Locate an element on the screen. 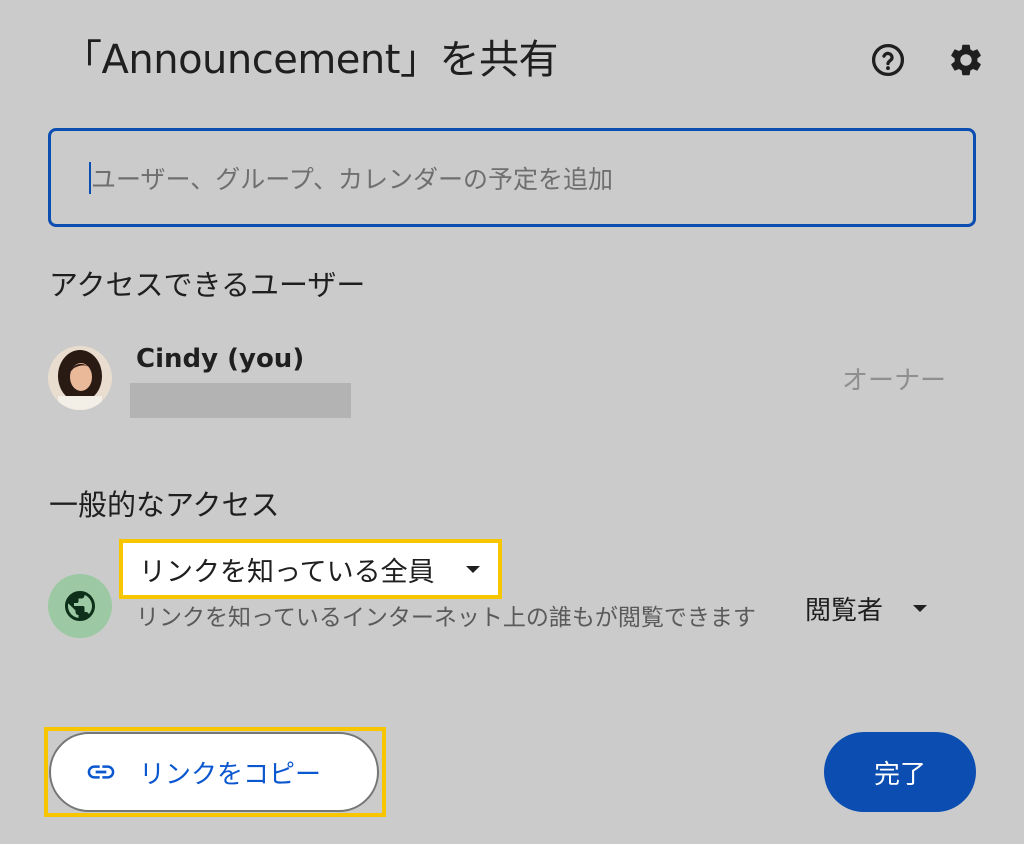 The width and height of the screenshot is (1024, 844). globe-badge is located at coordinates (80, 606).